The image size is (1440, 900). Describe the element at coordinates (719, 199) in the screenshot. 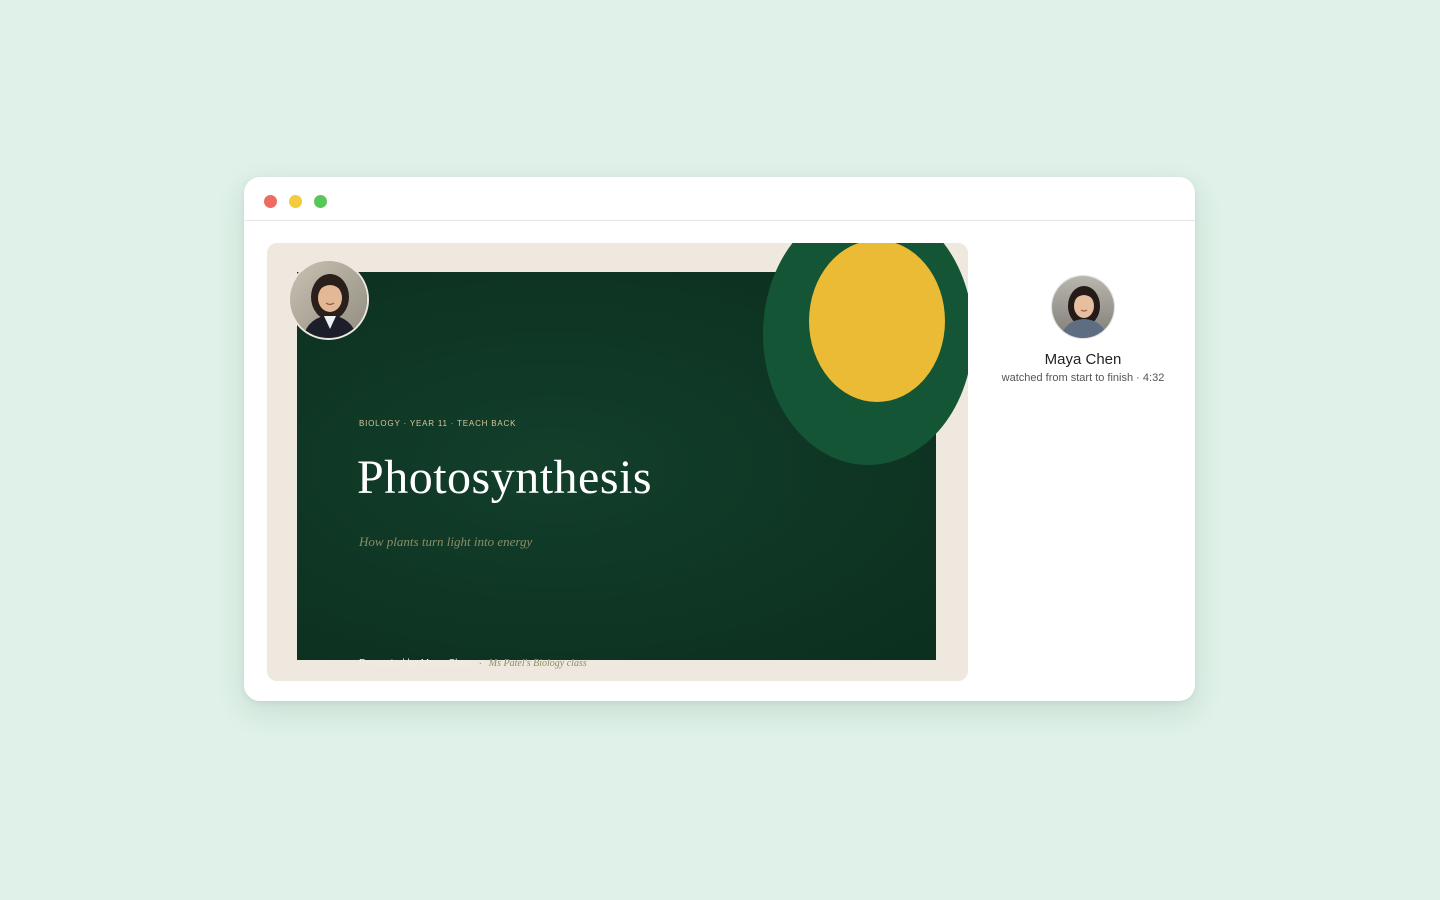

I see `window-titlebar` at that location.